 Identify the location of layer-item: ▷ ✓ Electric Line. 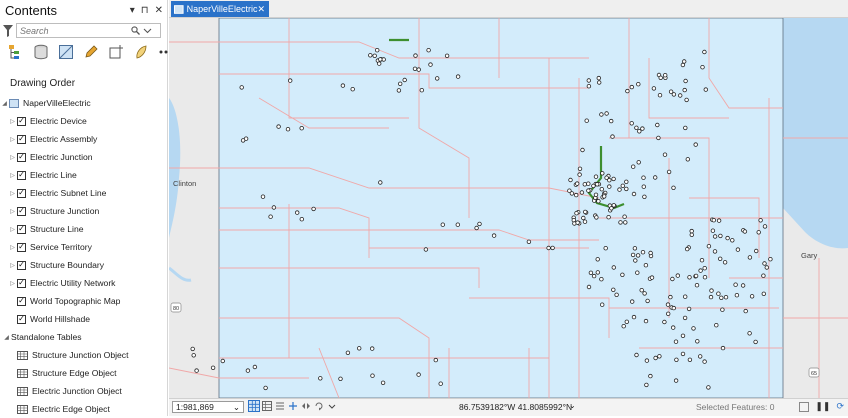
(84, 175).